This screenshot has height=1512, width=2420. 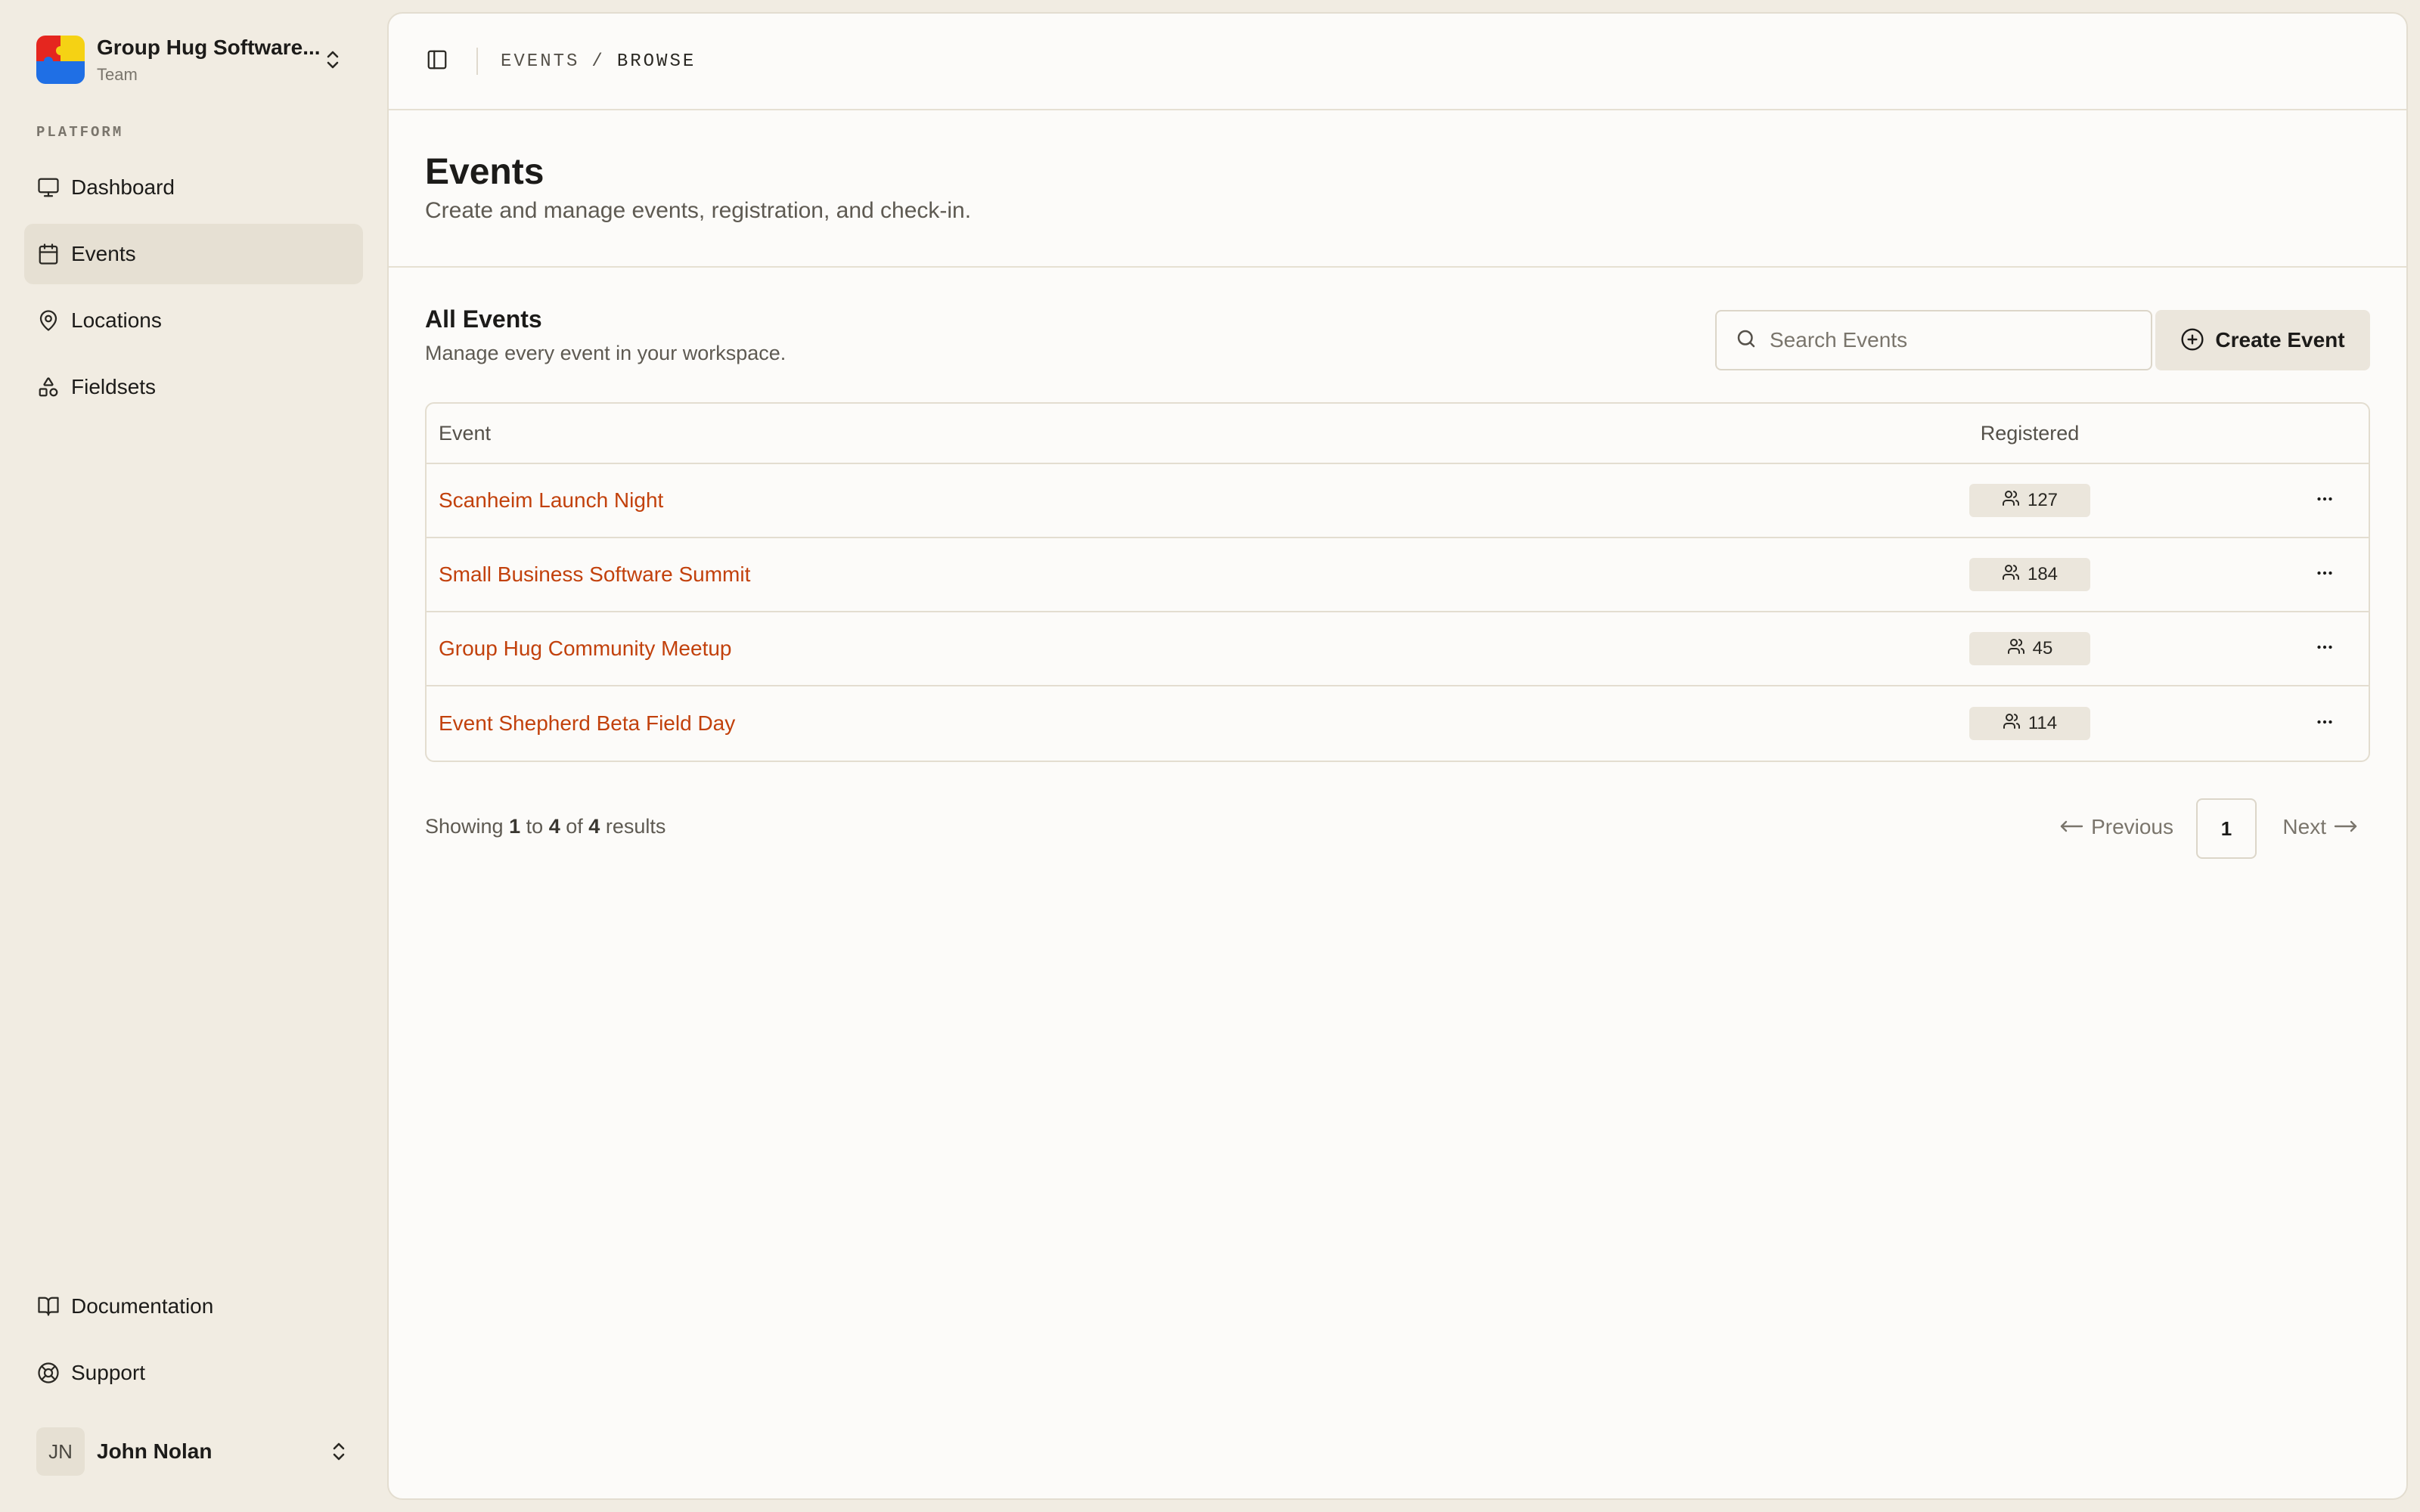 What do you see at coordinates (554, 826) in the screenshot?
I see `results-to: 4` at bounding box center [554, 826].